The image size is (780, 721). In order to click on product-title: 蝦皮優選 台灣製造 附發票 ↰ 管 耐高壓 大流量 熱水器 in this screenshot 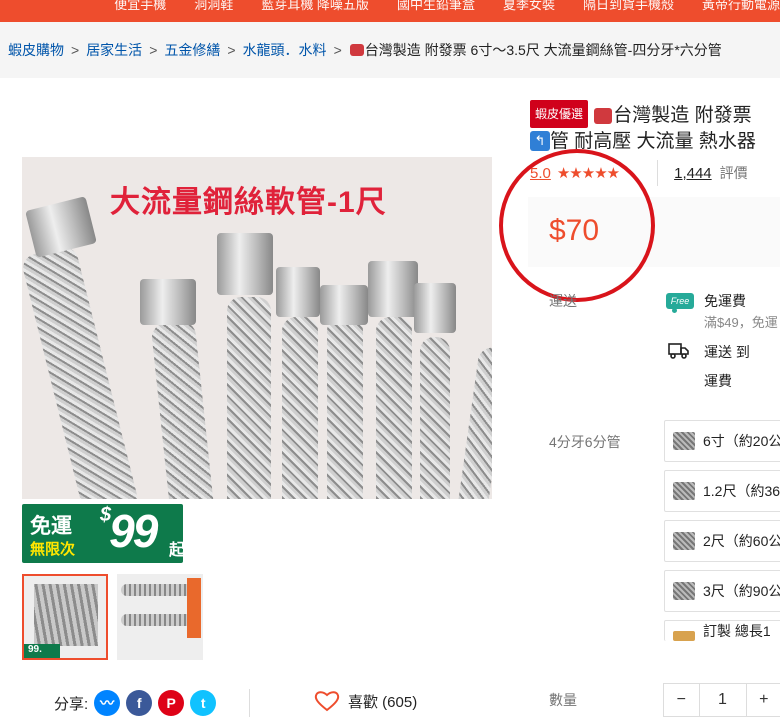, I will do `click(655, 127)`.